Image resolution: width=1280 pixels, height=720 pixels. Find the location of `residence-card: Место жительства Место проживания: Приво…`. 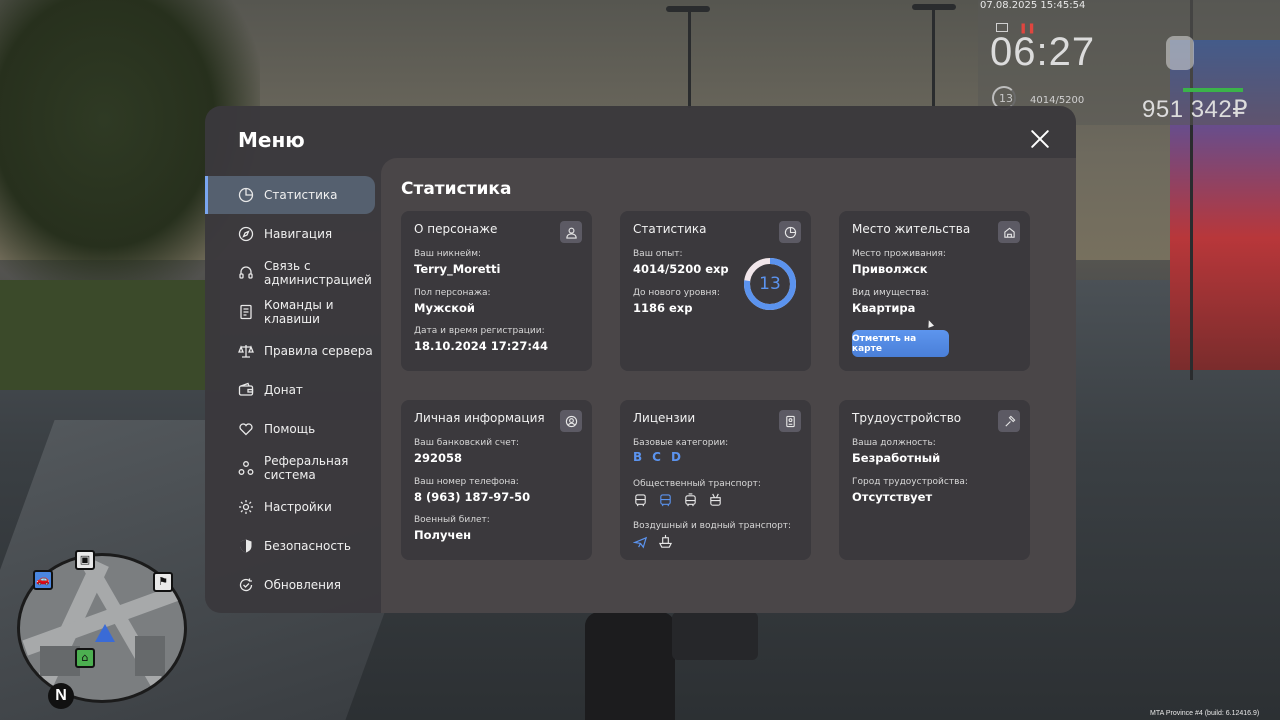

residence-card: Место жительства Место проживания: Приво… is located at coordinates (934, 291).